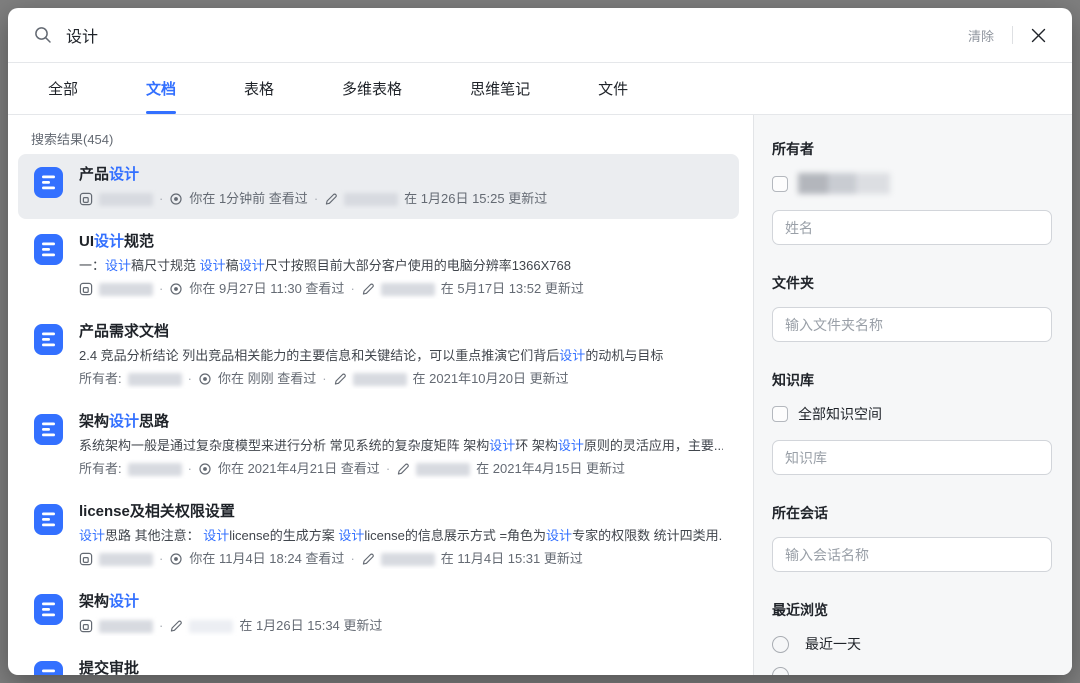 The image size is (1080, 683). I want to click on tab-文档: 文档, so click(161, 88).